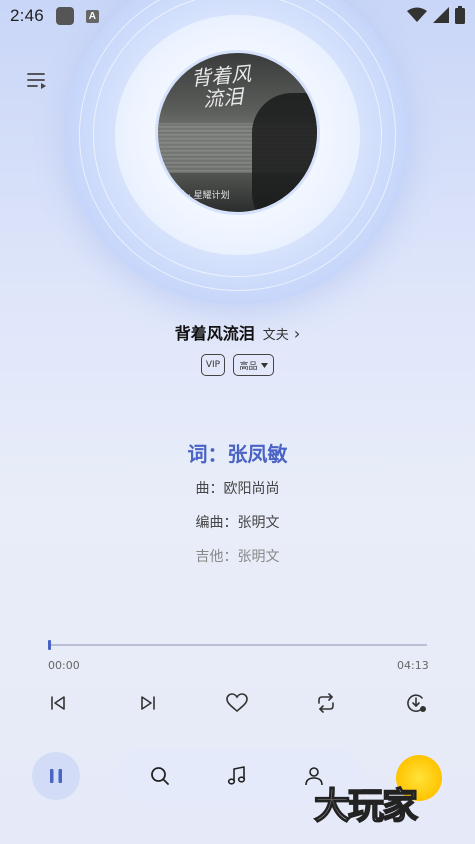 The image size is (475, 844). I want to click on song-info: 背着风流泪 文夫 ›, so click(237, 332).